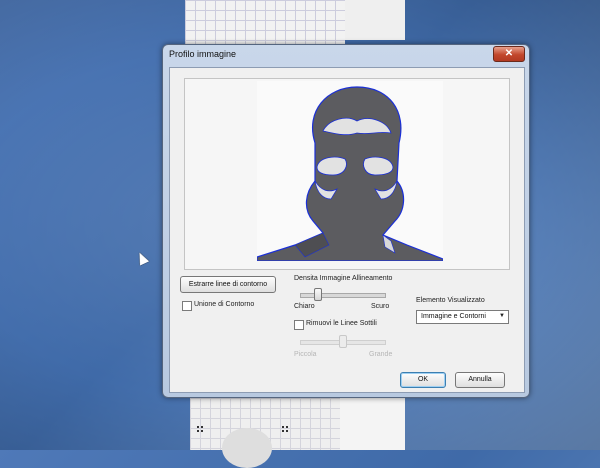 This screenshot has height=468, width=600. Describe the element at coordinates (453, 316) in the screenshot. I see `display-element-value: Immagine e Contorni` at that location.